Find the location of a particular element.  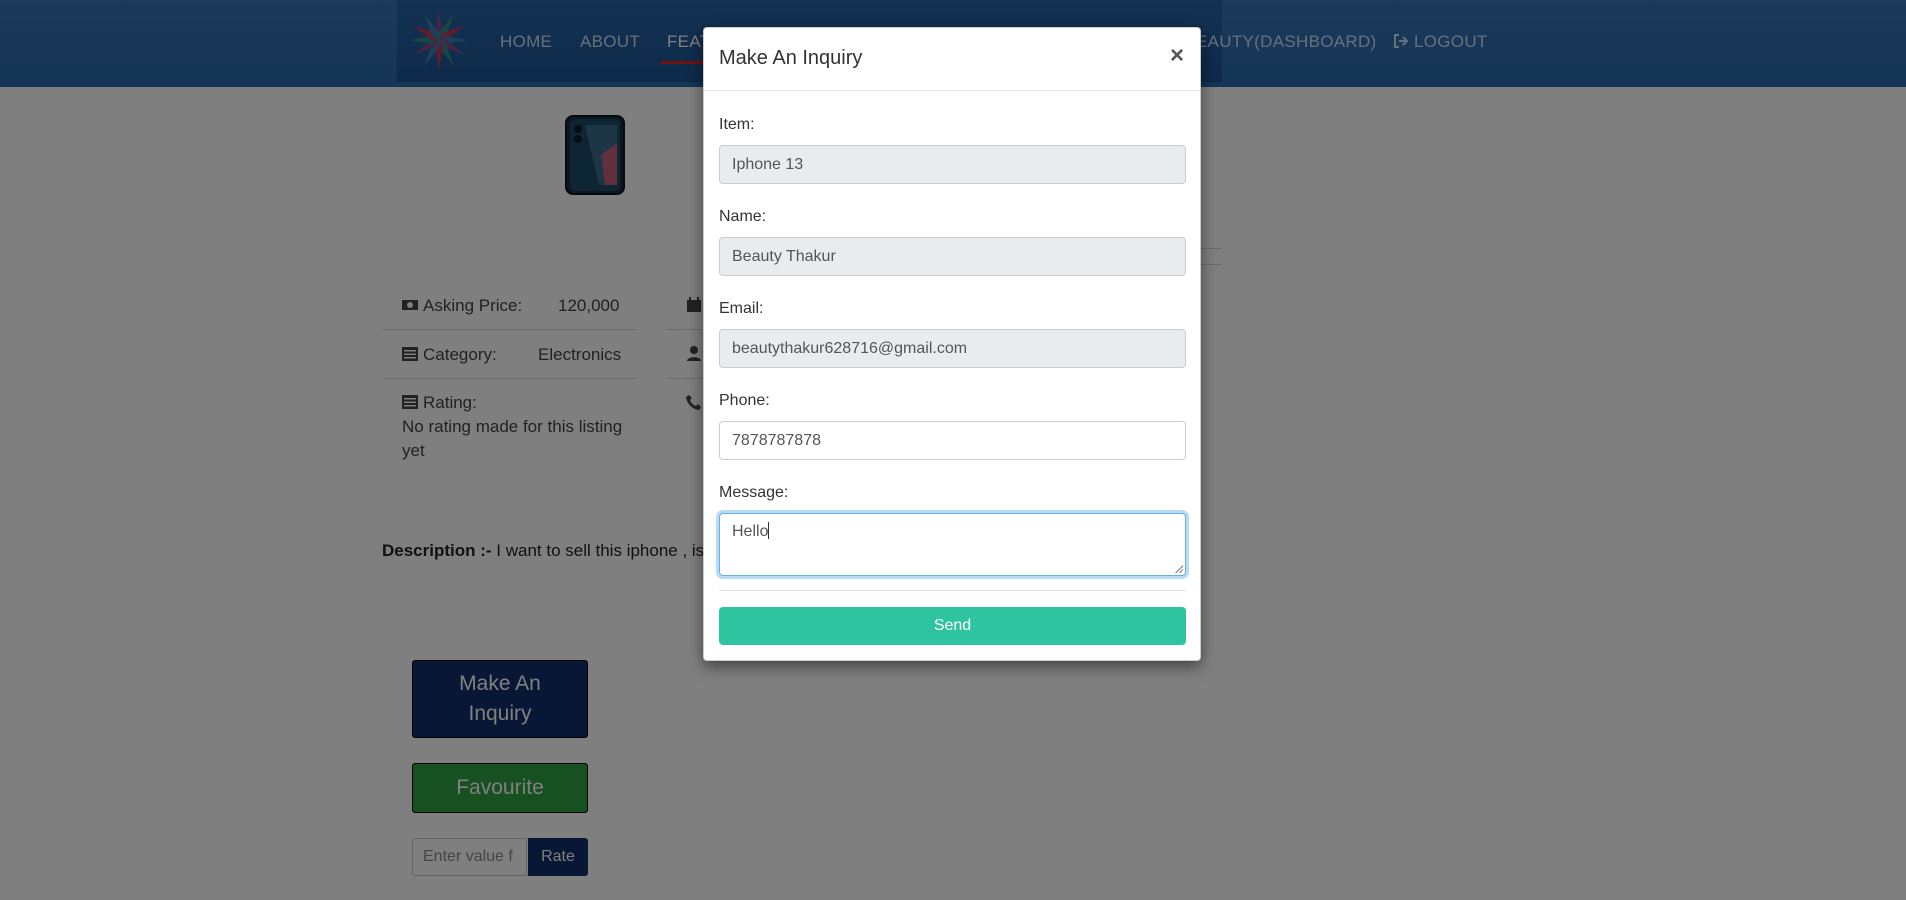

resize-handle-icon is located at coordinates (1179, 569).